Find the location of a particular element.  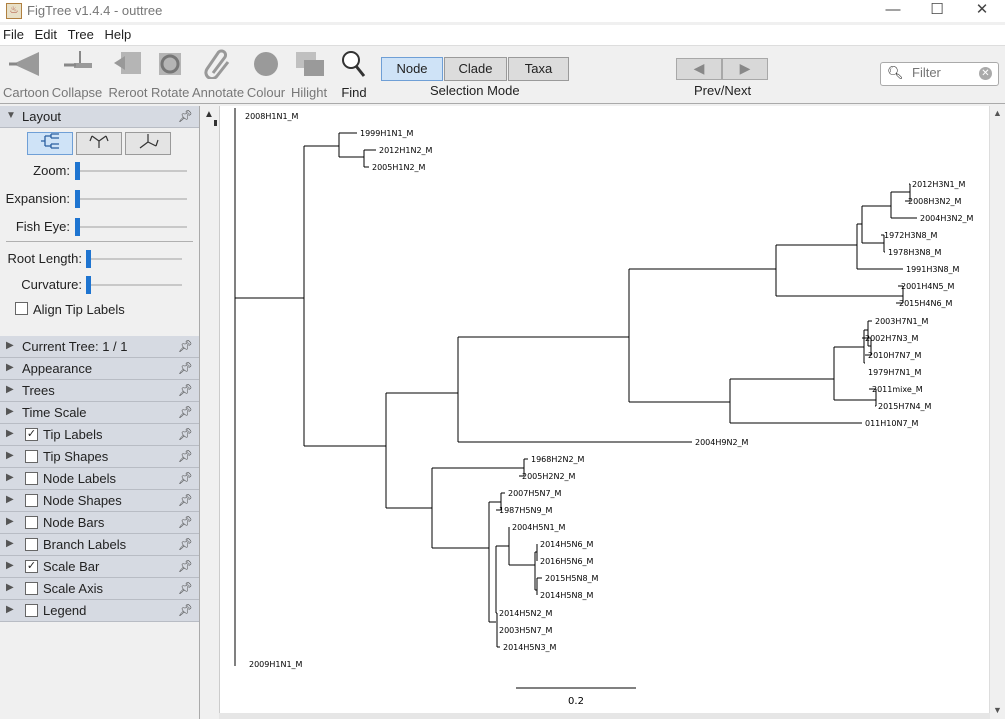

align-tip-labels-checkbox: Align Tip Labels is located at coordinates (70, 309).